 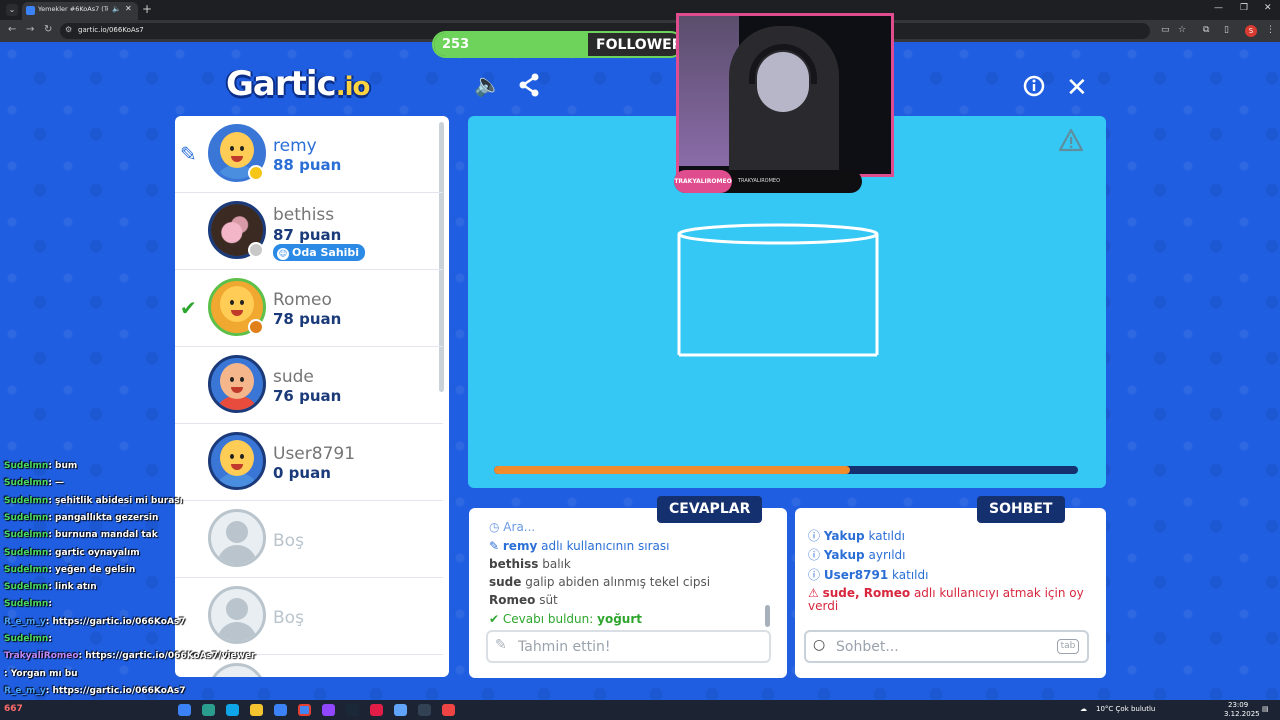 What do you see at coordinates (232, 710) in the screenshot?
I see `edge-icon` at bounding box center [232, 710].